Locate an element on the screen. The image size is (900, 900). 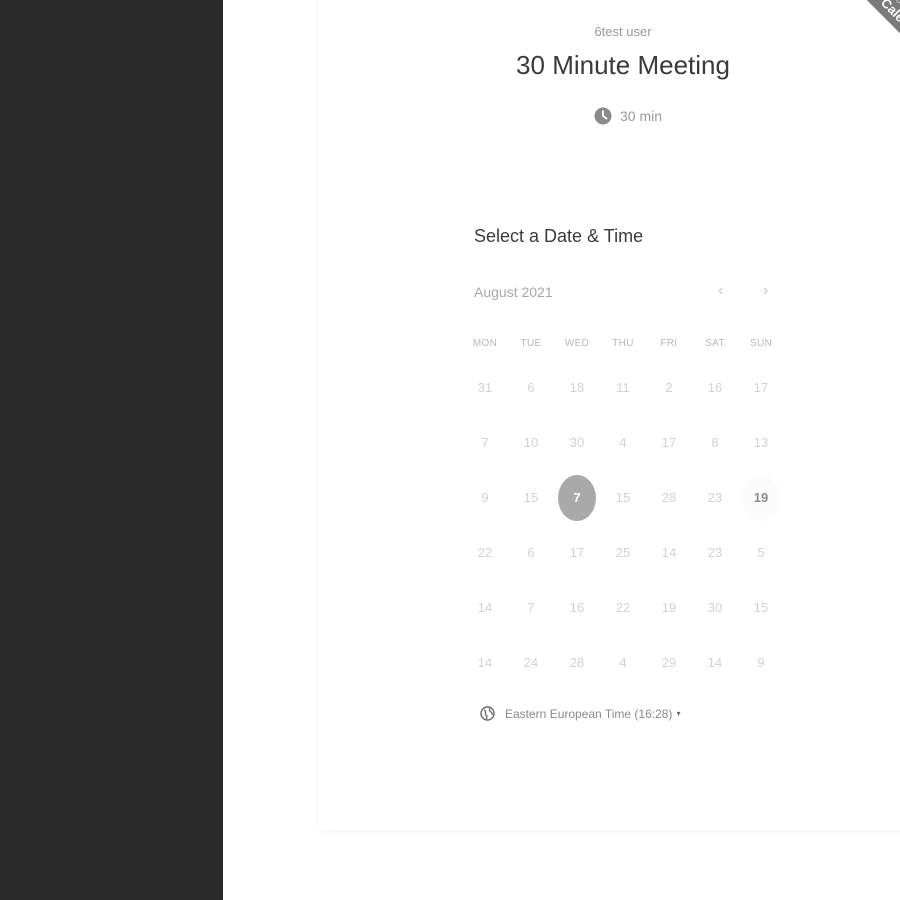
weekday-label: THU is located at coordinates (623, 343).